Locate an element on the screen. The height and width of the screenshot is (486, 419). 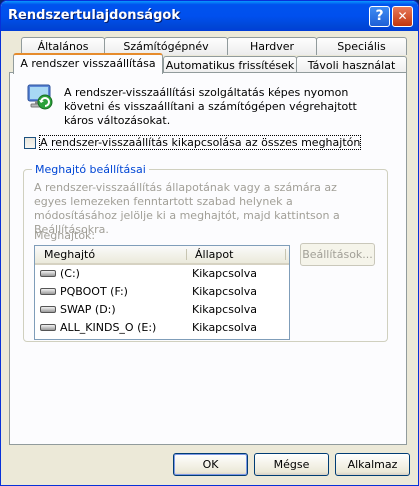
table-row: PQBOOT (F:) Kikapcsolva is located at coordinates (162, 292).